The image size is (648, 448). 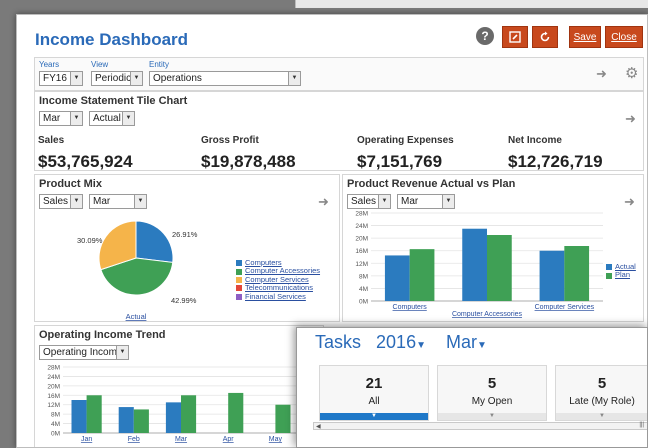 What do you see at coordinates (181, 439) in the screenshot?
I see `x-tick-label: Mar` at bounding box center [181, 439].